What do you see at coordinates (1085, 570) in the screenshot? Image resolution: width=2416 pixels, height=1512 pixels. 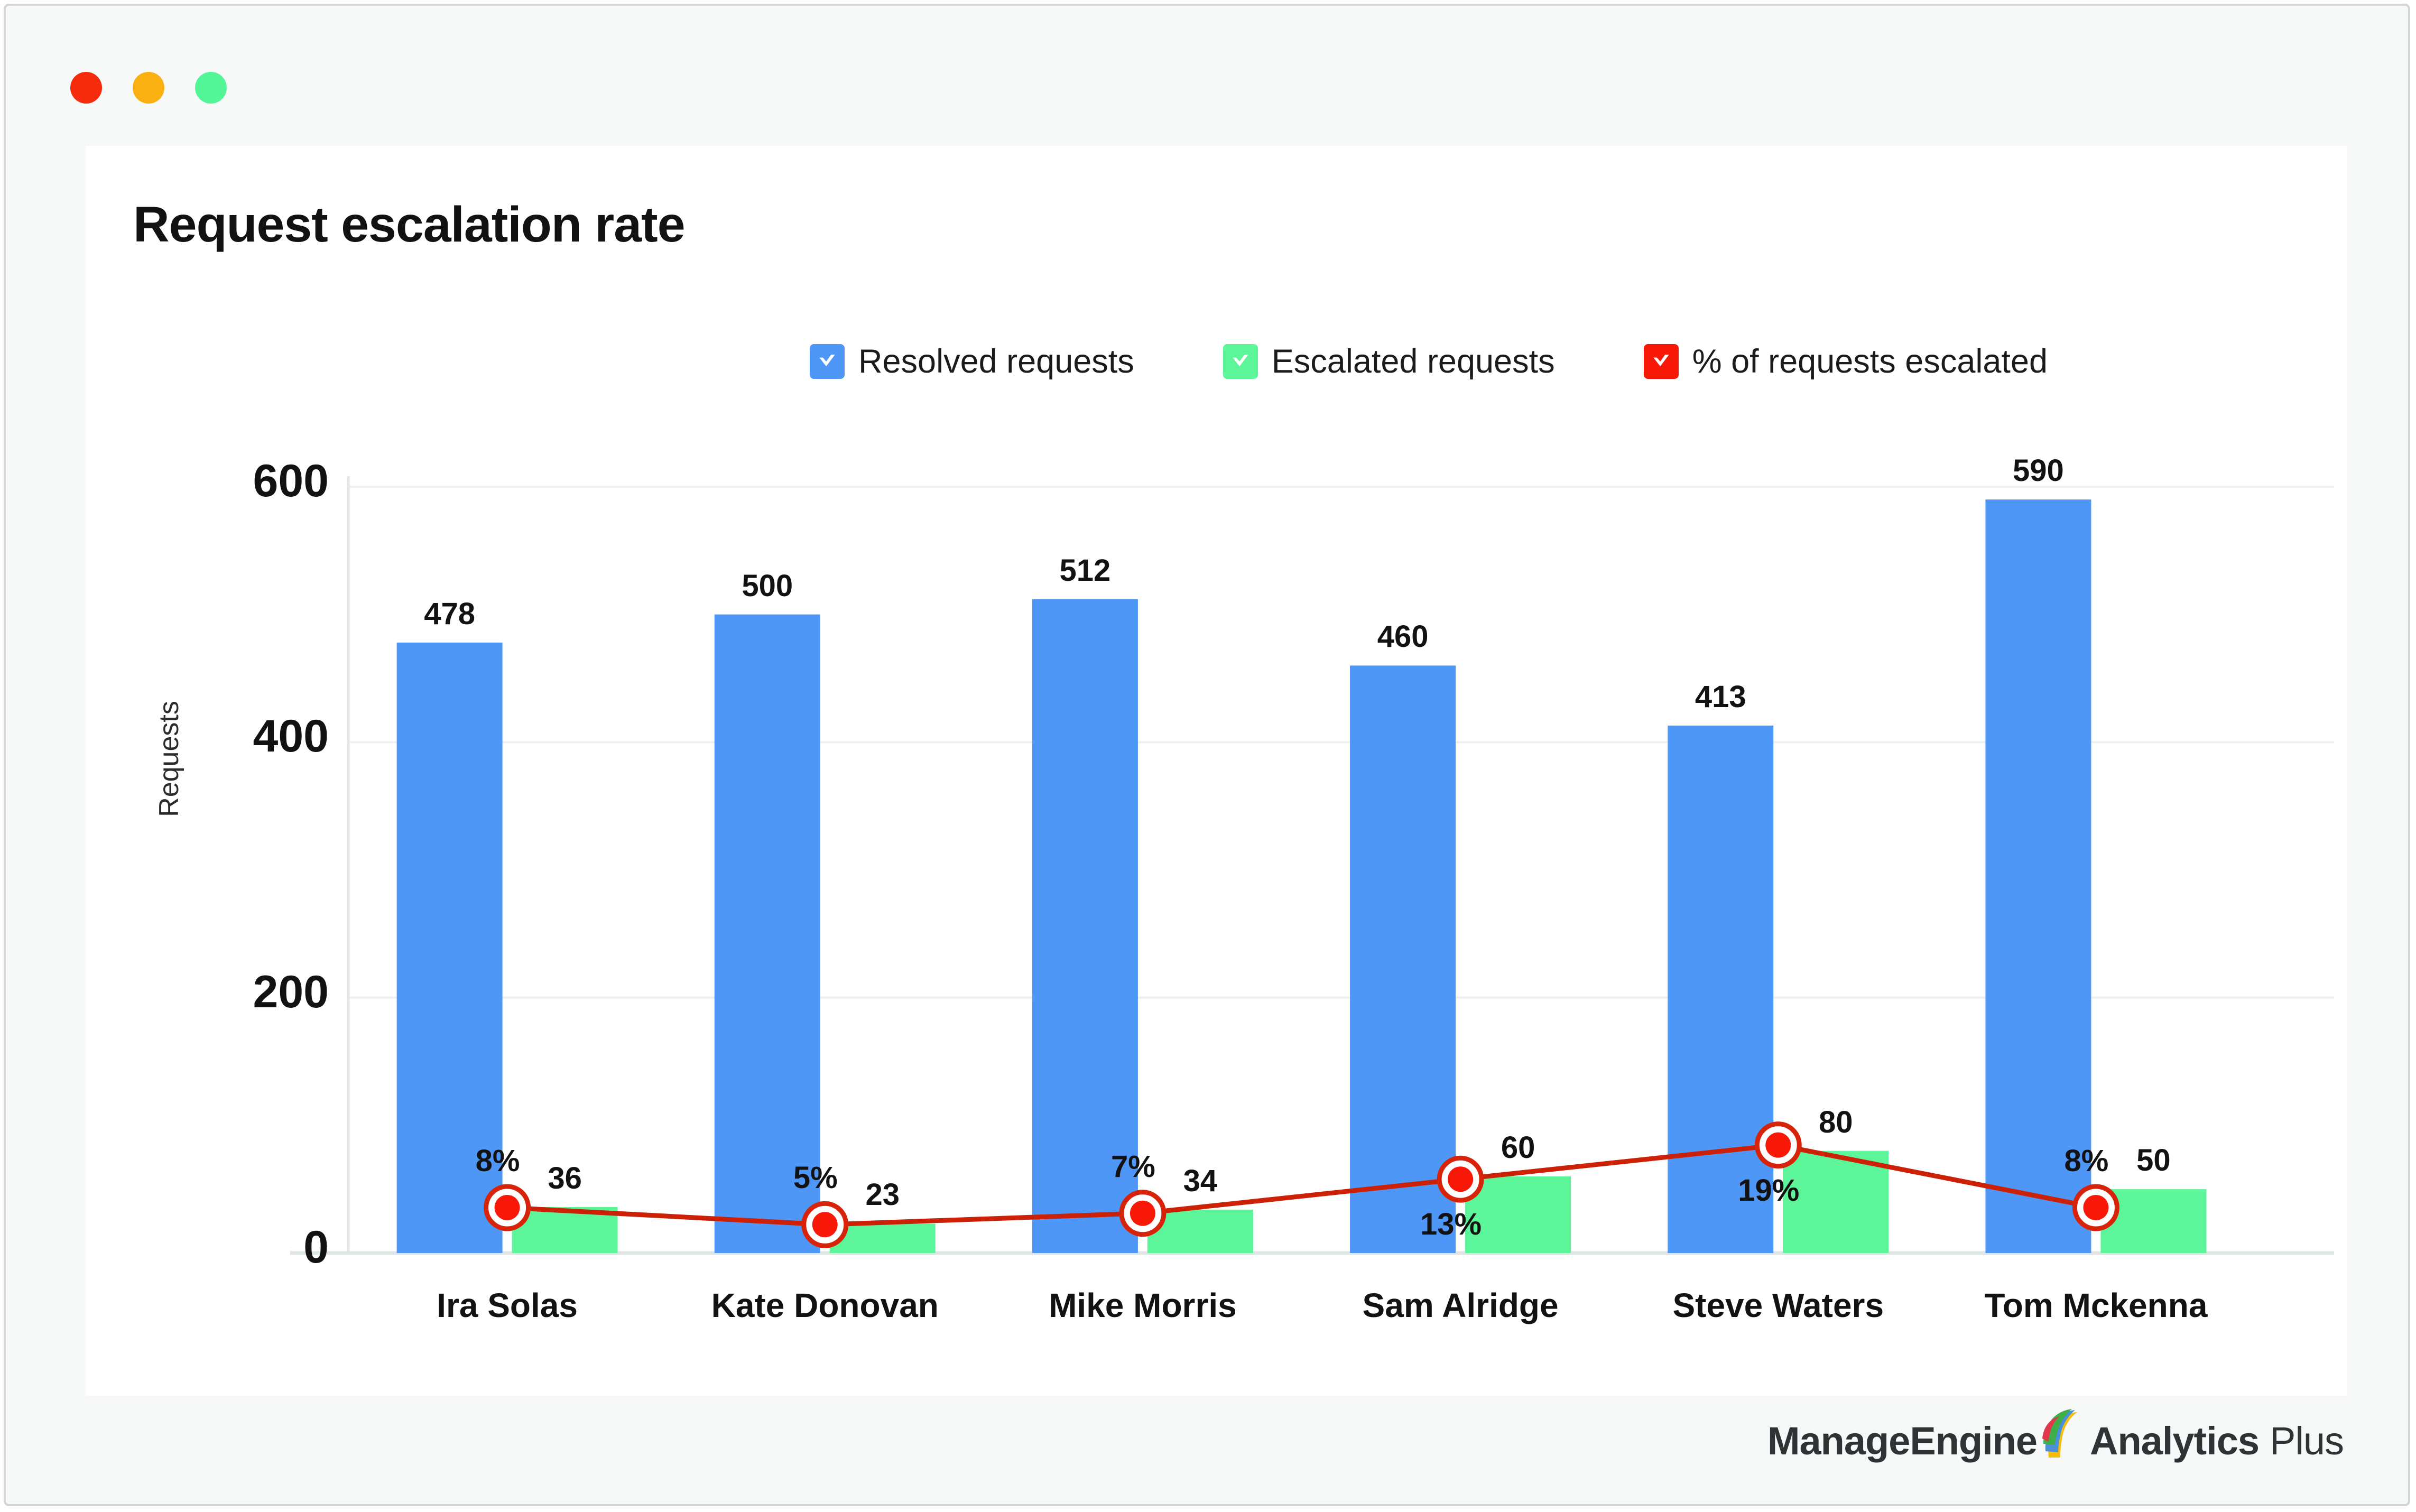 I see `bar-value-label-resolved: 512` at bounding box center [1085, 570].